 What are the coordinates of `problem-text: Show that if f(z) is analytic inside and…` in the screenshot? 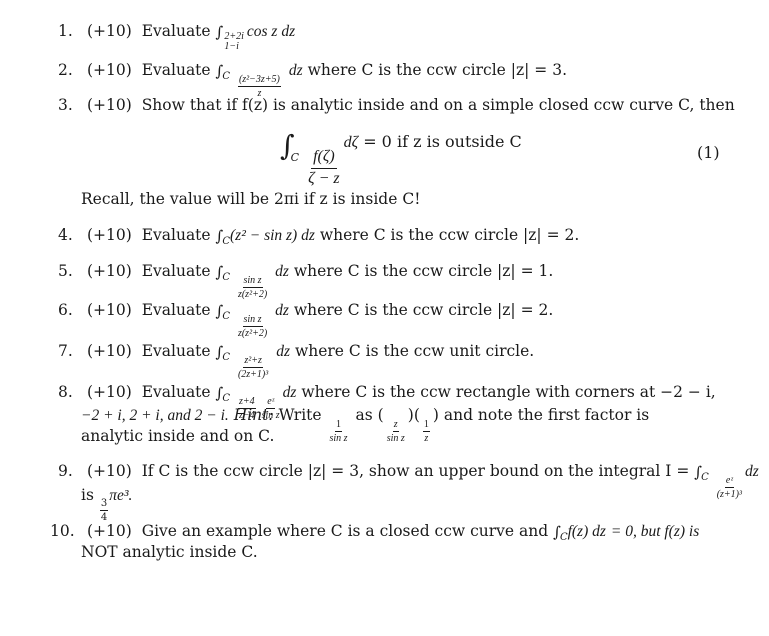 It's located at (438, 105).